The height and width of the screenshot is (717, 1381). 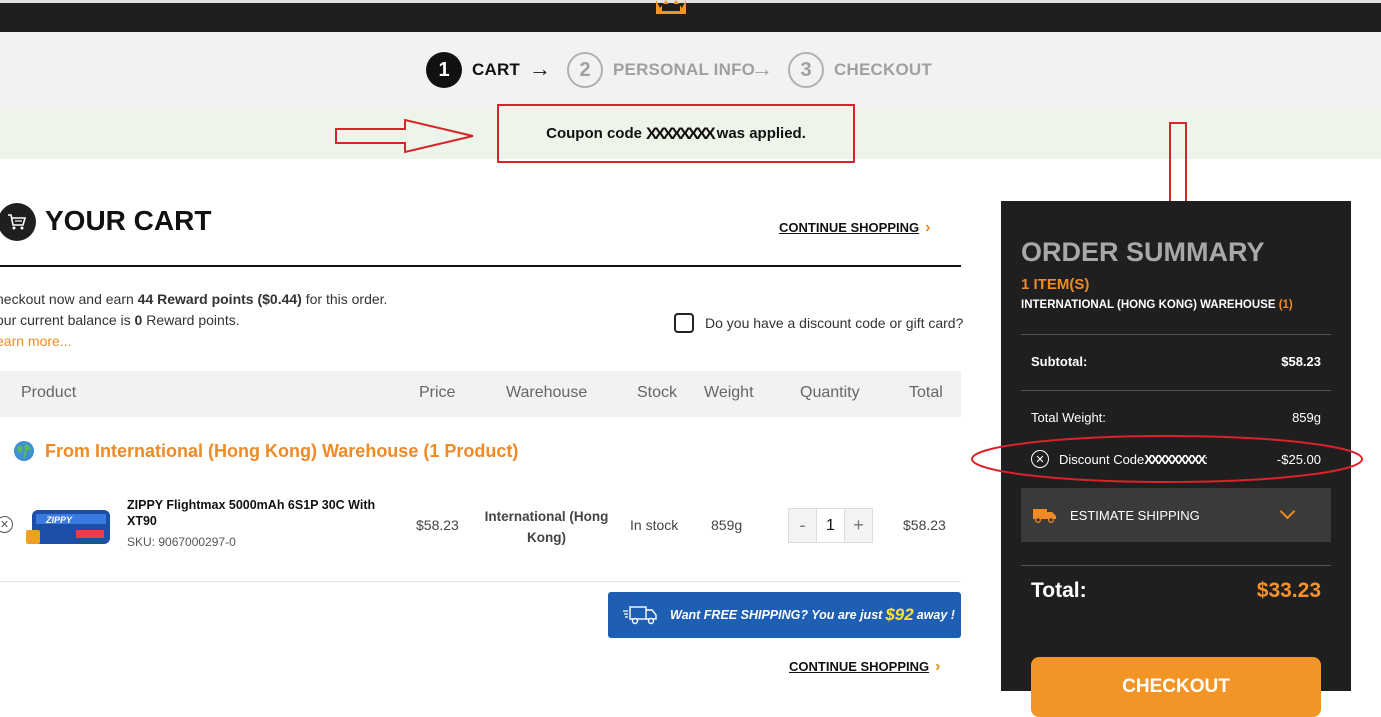 I want to click on subtotal-row: Subtotal: $58.23, so click(x=1176, y=361).